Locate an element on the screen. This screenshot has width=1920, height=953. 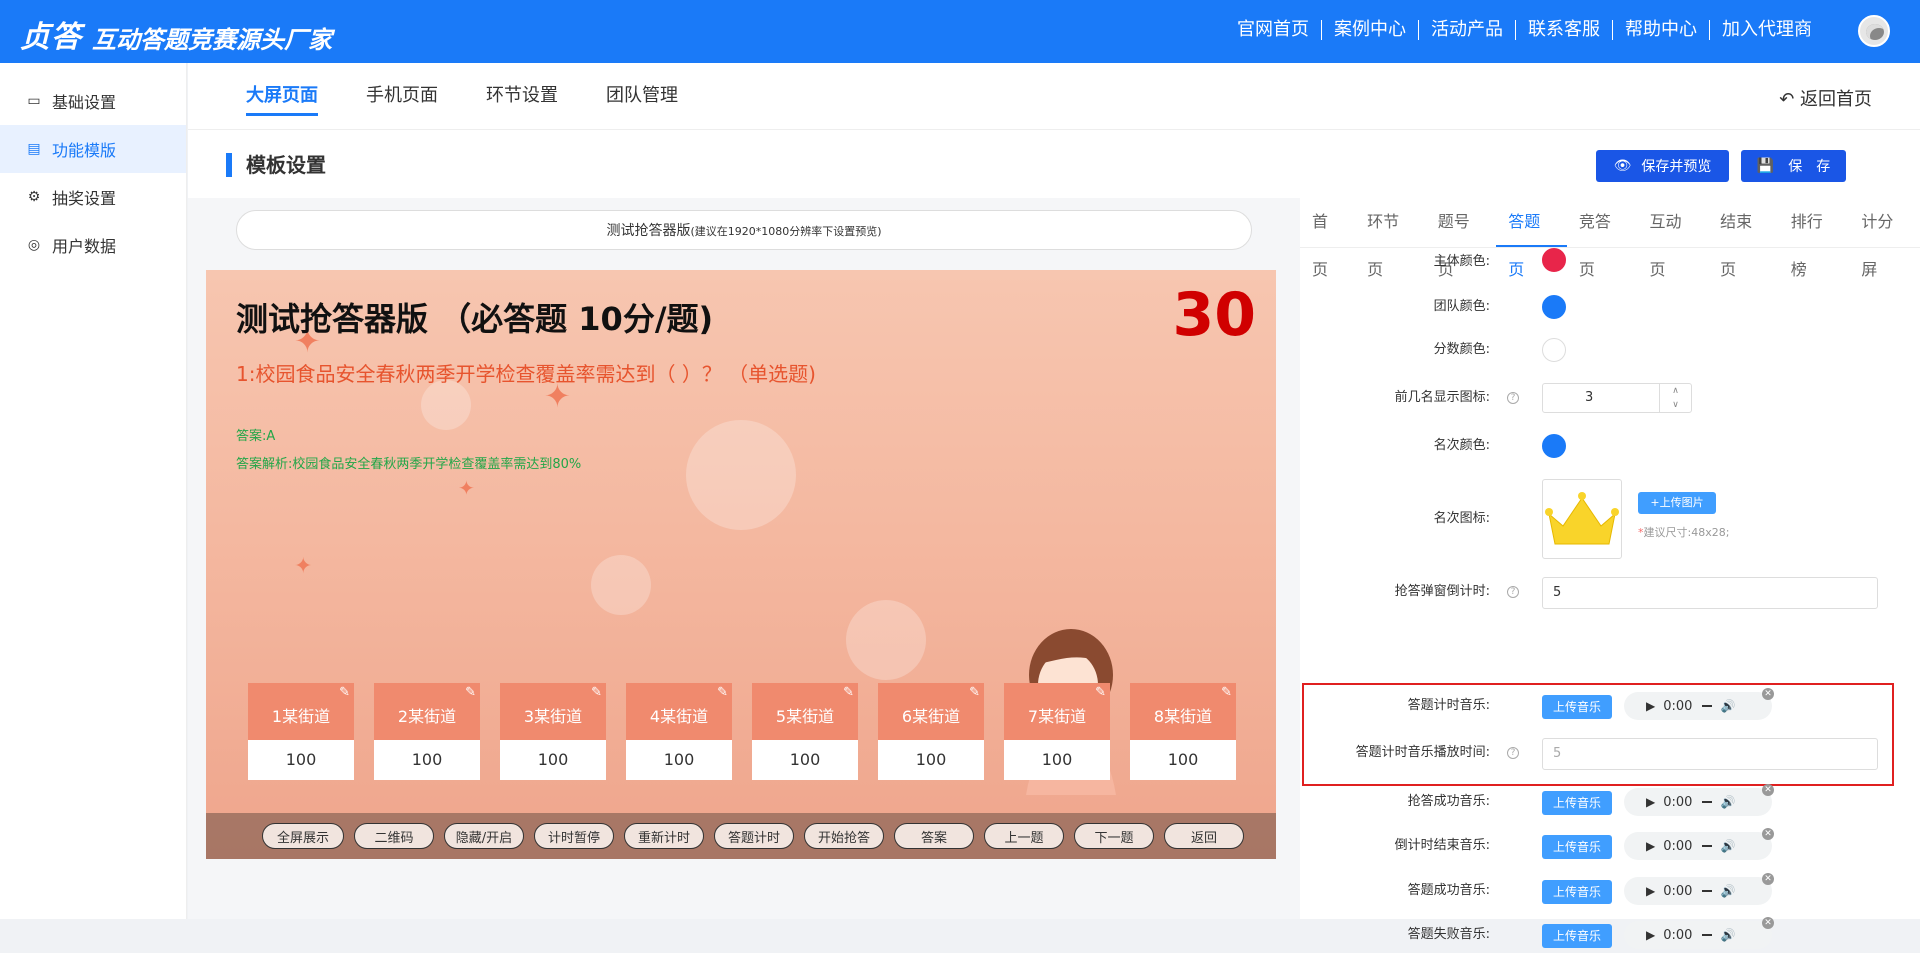
return-button: 返回 is located at coordinates (1204, 836).